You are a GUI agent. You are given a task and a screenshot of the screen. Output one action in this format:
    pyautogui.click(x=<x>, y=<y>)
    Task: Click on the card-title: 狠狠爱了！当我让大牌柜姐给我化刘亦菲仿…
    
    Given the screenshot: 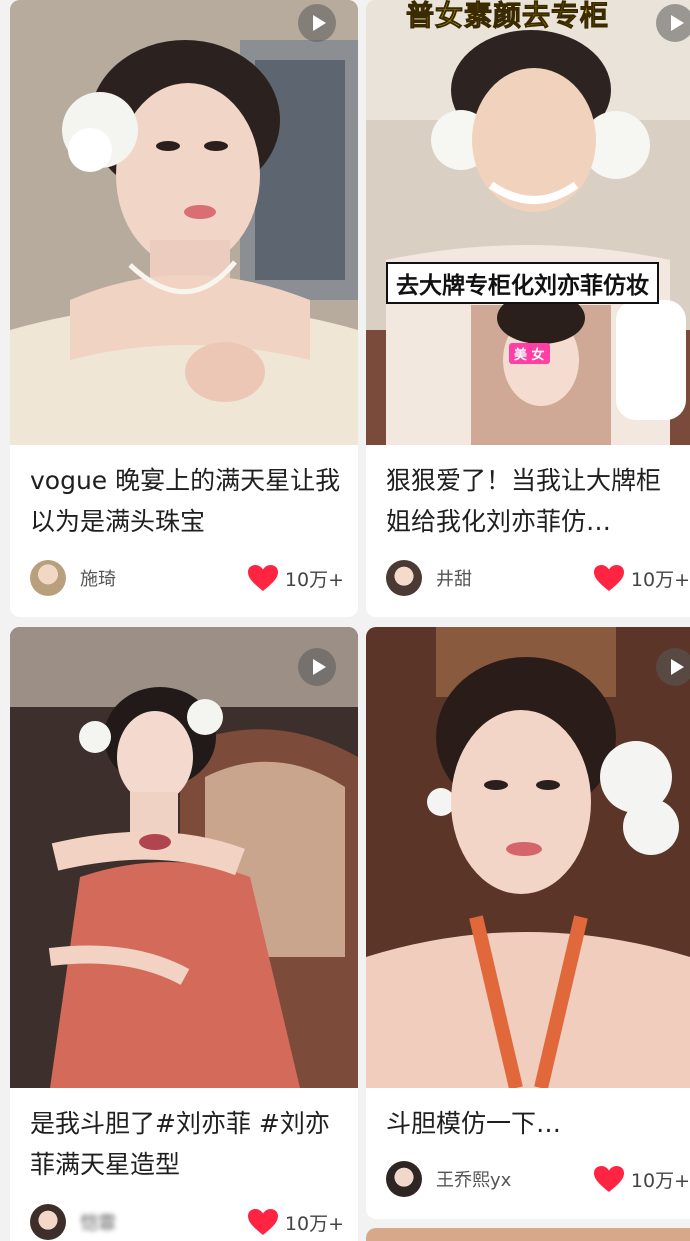 What is the action you would take?
    pyautogui.click(x=524, y=501)
    